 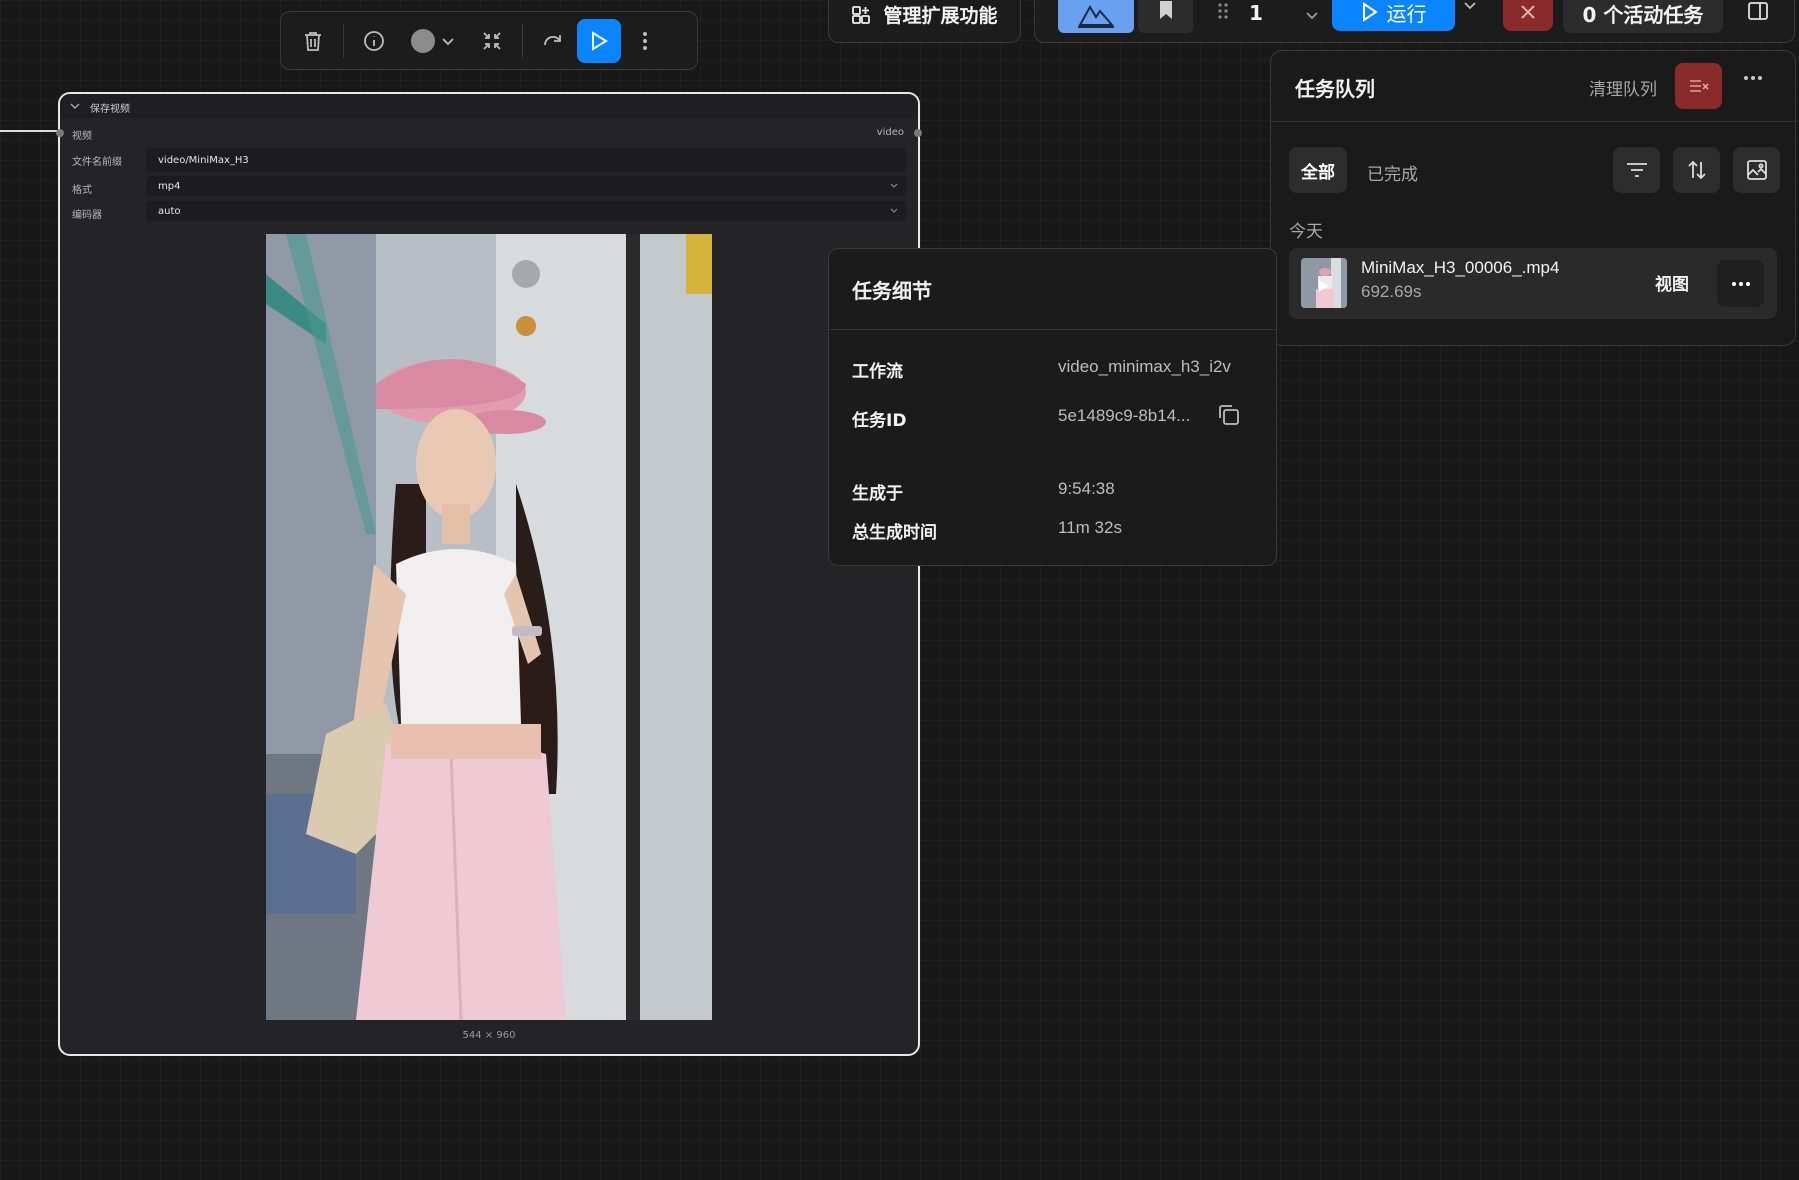 I want to click on workflow-value: video_minimax_h3_i2v, so click(x=1144, y=366).